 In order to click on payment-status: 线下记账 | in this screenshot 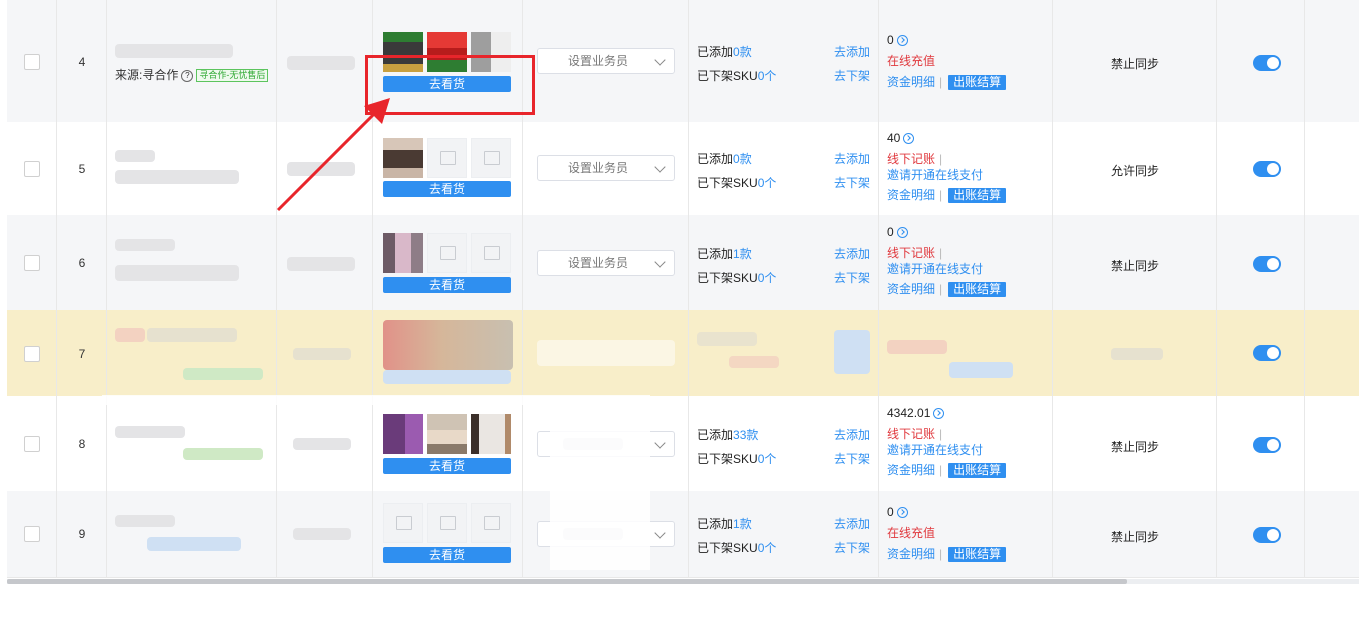, I will do `click(915, 253)`.